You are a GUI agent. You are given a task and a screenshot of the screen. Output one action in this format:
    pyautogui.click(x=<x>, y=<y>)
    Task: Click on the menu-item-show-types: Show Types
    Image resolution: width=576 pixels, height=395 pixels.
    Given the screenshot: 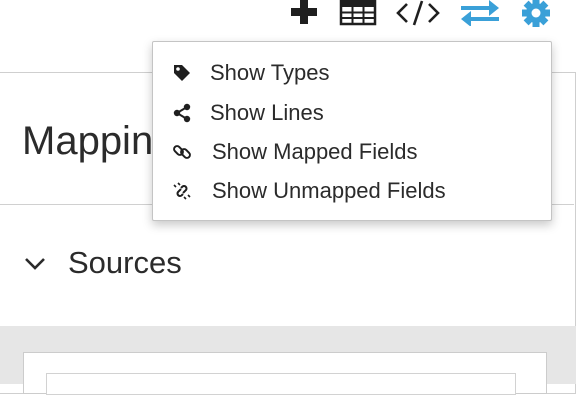 What is the action you would take?
    pyautogui.click(x=352, y=73)
    